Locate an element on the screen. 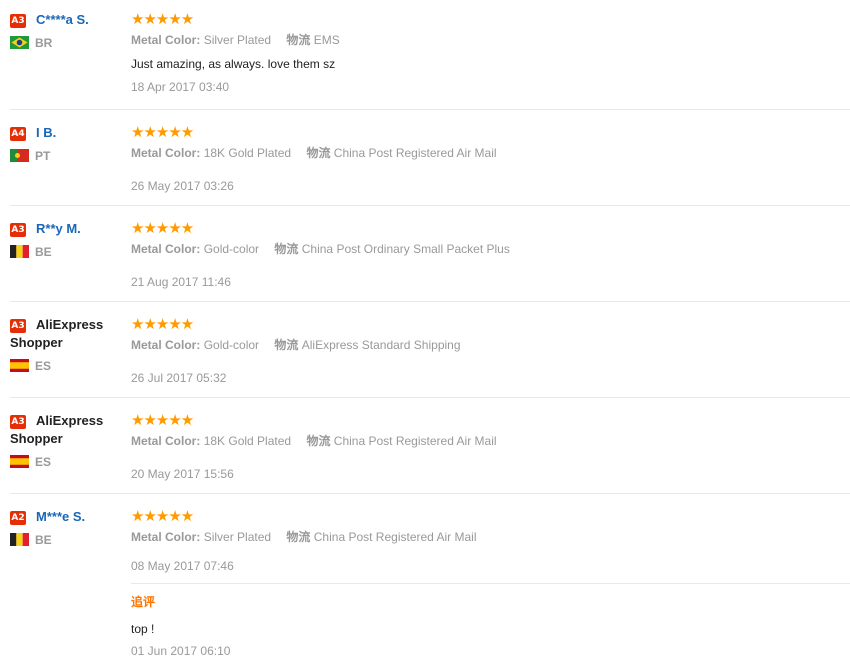 This screenshot has height=670, width=850. appended-review: 追评 top ! 01 Jun 2017 06:10 is located at coordinates (490, 621).